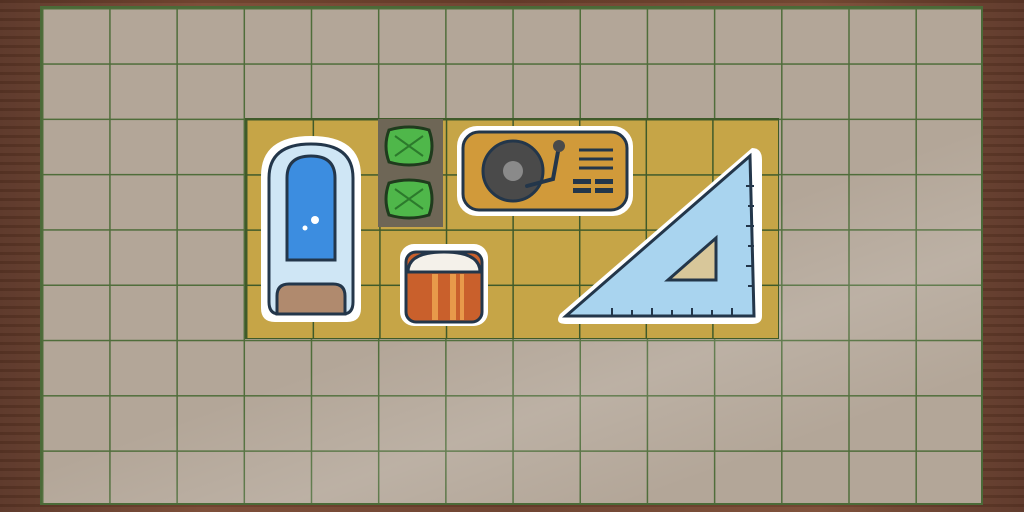 The width and height of the screenshot is (1024, 512). What do you see at coordinates (311, 232) in the screenshot?
I see `shower-capsule-icon` at bounding box center [311, 232].